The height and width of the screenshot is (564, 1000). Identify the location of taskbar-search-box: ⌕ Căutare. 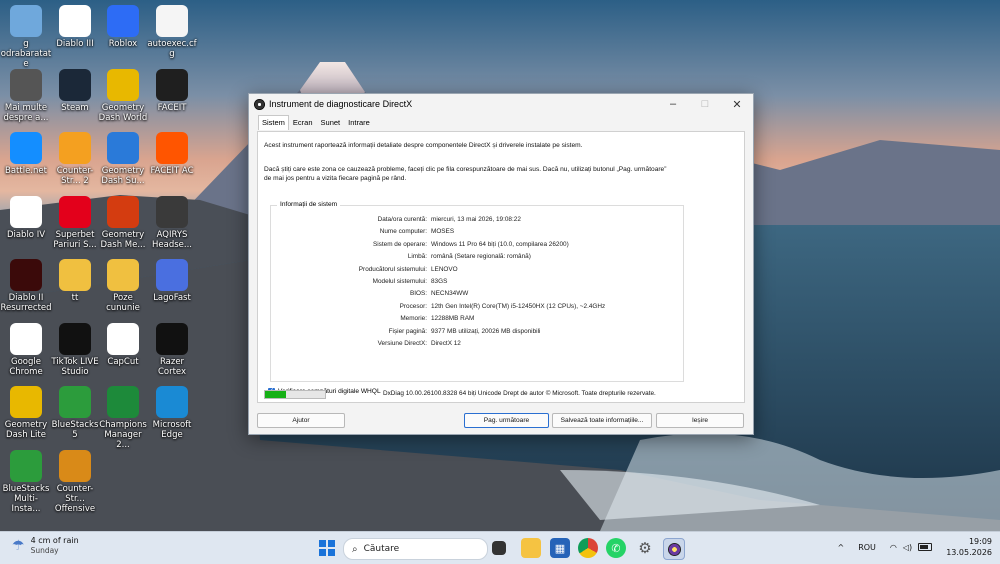
(415, 549).